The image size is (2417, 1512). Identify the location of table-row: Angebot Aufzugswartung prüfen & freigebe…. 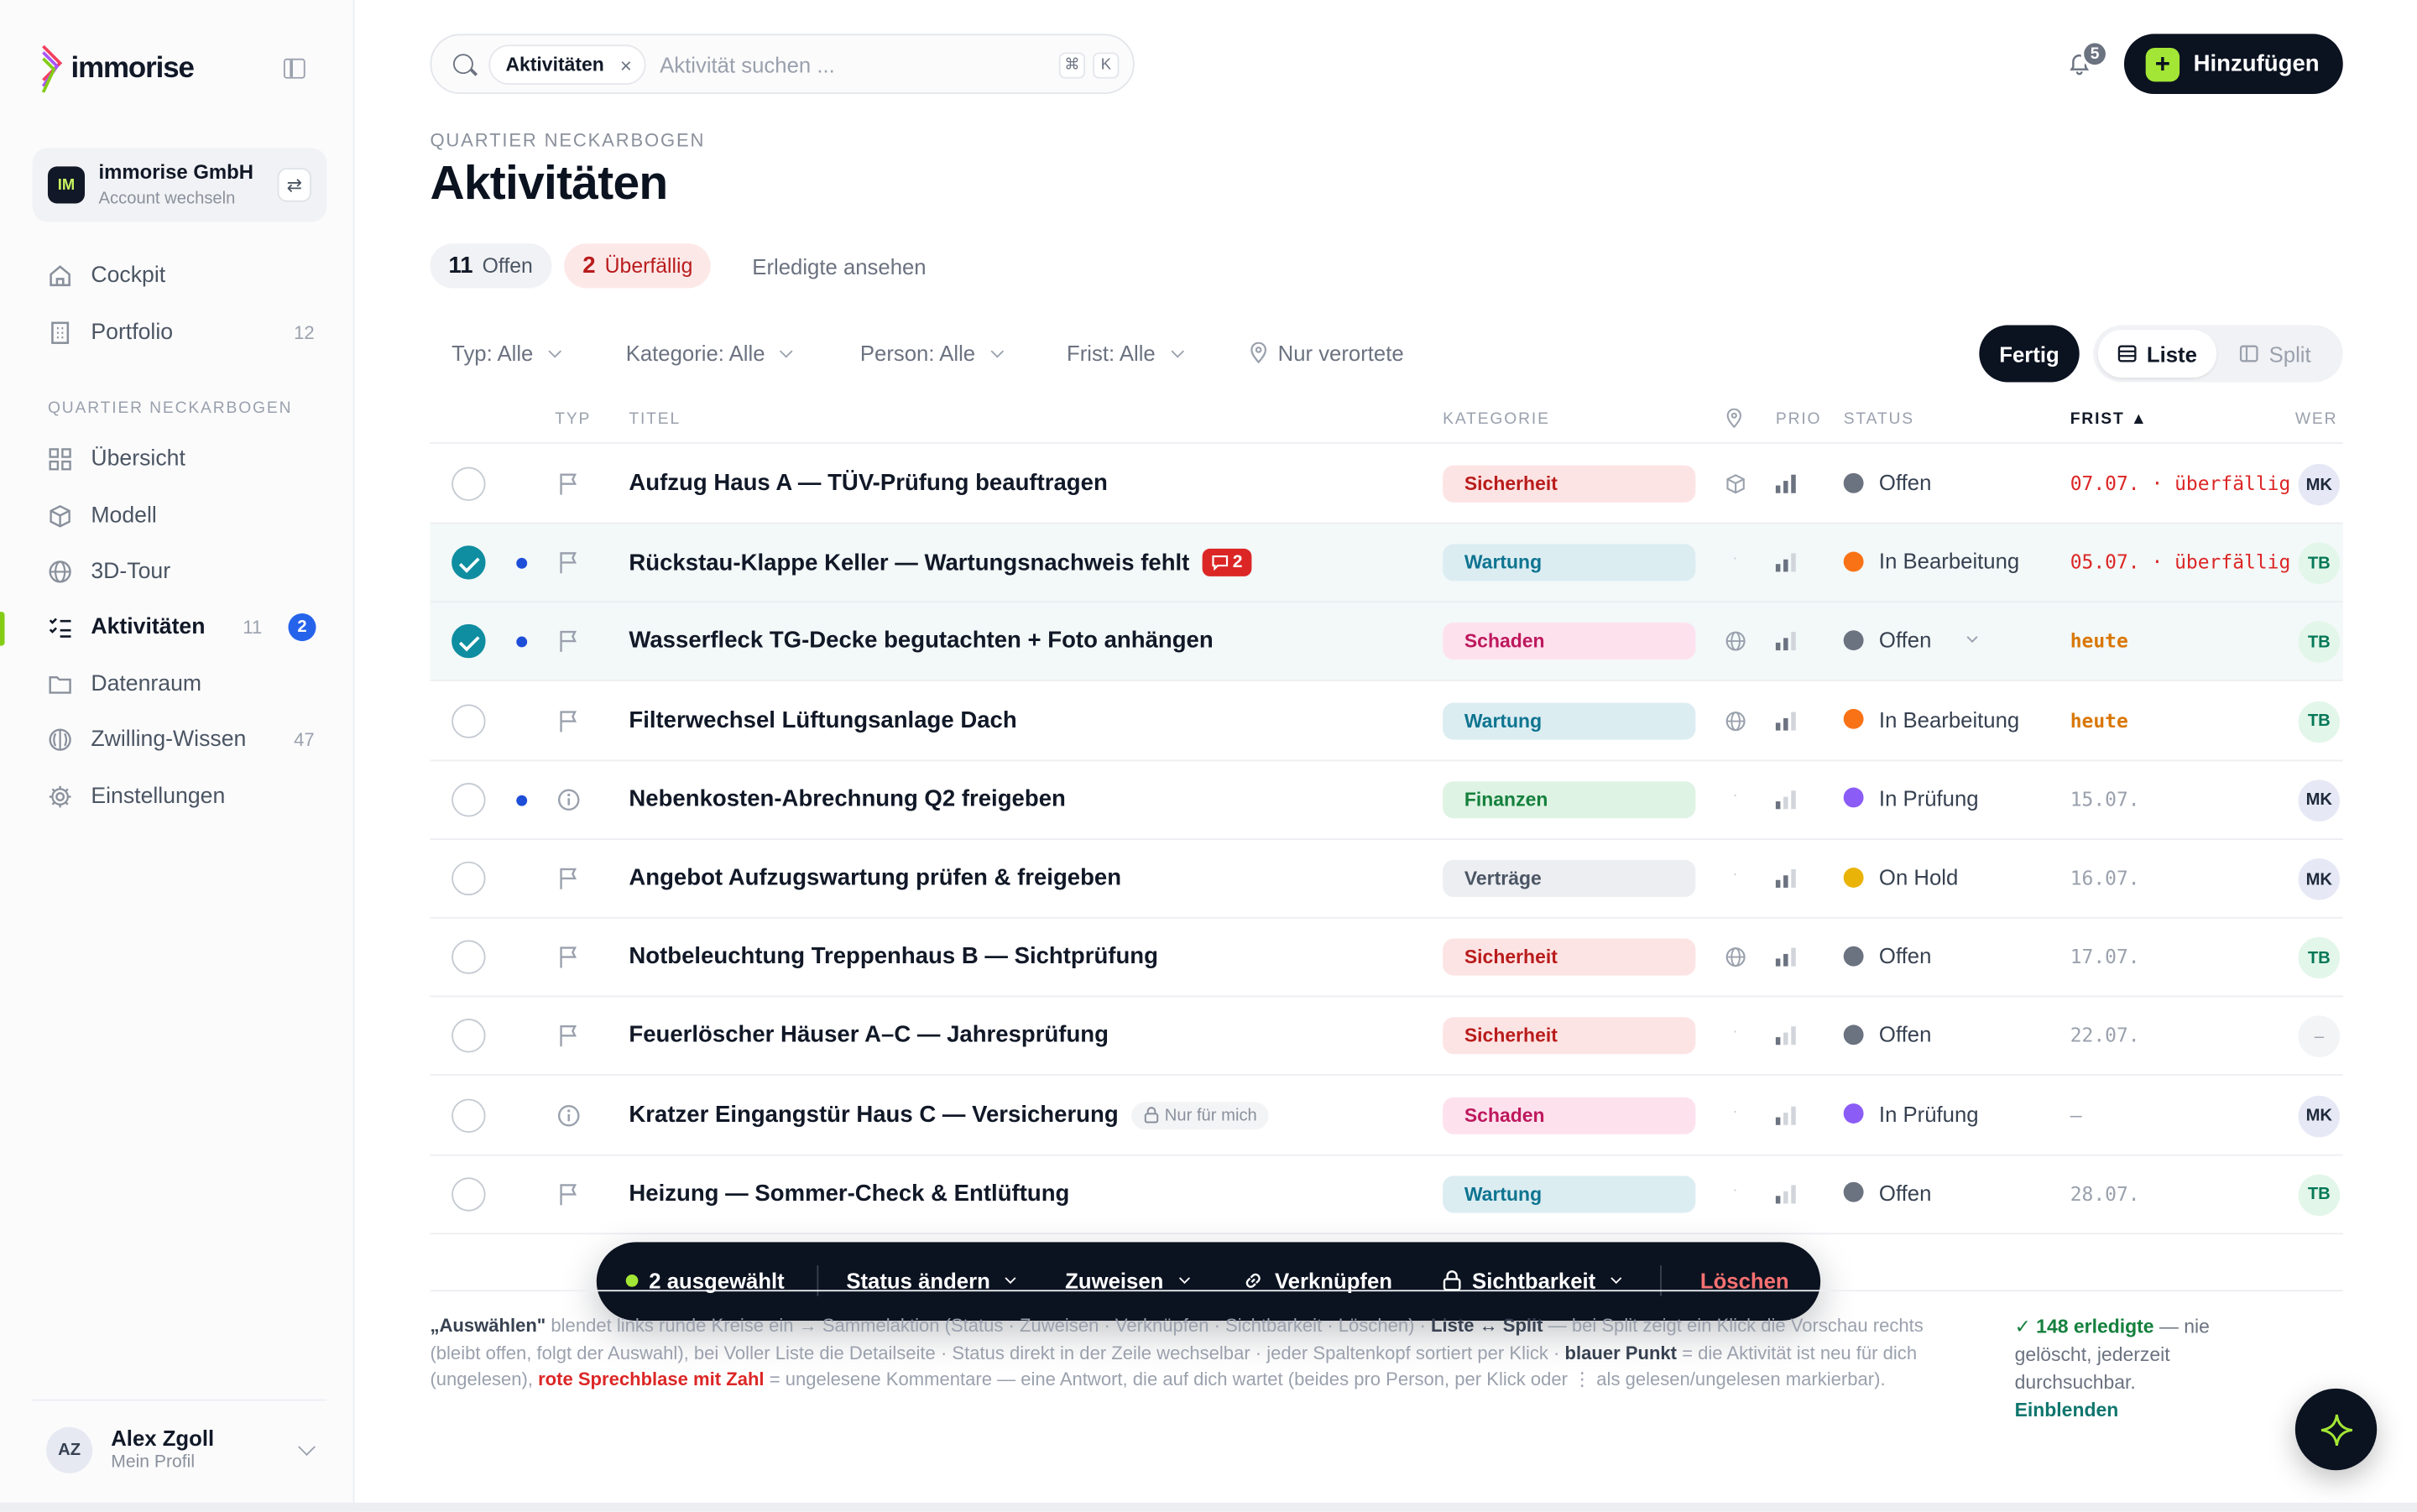
(1386, 879).